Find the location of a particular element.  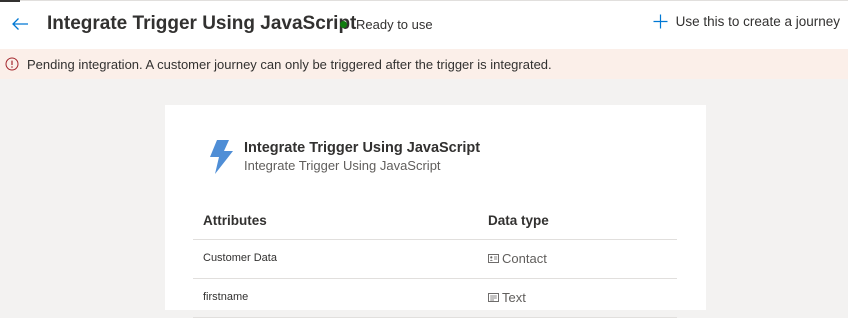

attribute-type: Contact is located at coordinates (517, 258).